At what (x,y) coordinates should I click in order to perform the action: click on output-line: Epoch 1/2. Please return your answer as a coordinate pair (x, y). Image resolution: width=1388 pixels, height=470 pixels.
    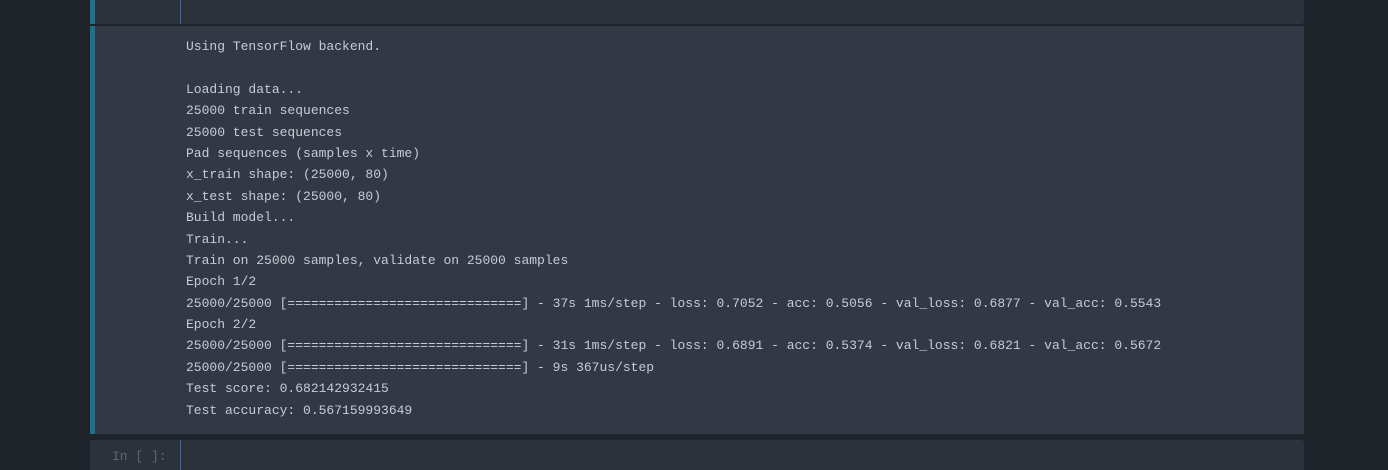
    Looking at the image, I should click on (221, 282).